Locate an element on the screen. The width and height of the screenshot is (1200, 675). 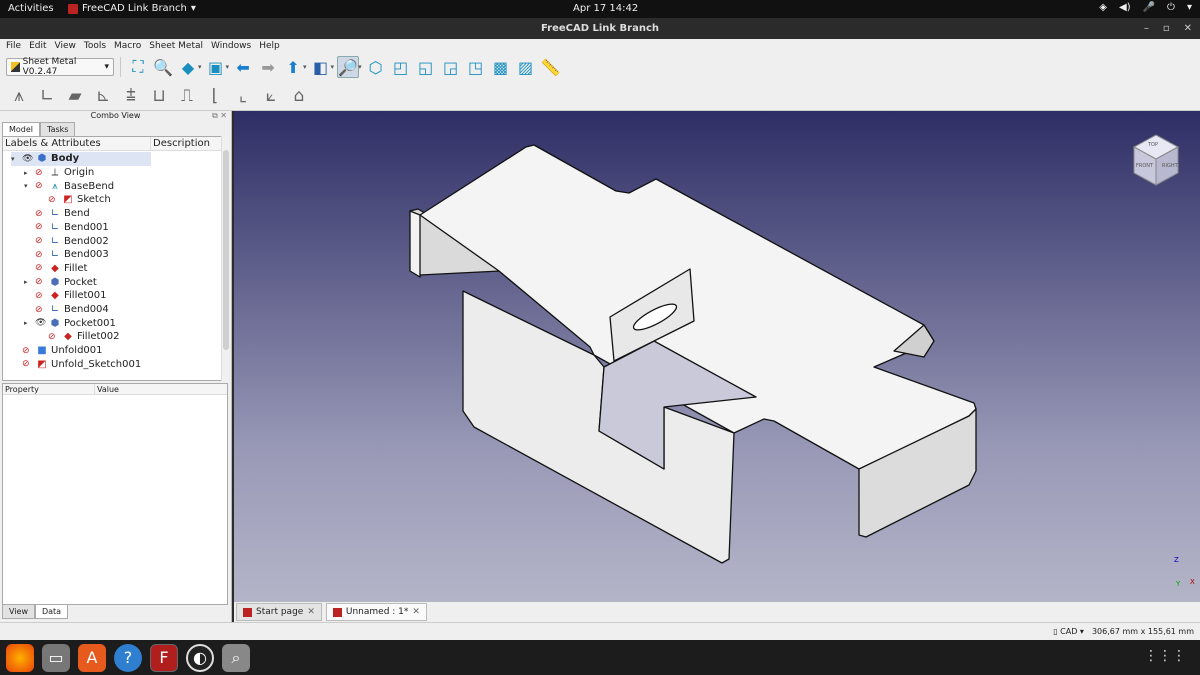
tree-item-unfold-sketch001: ⊘ ◩ Unfold_Sketch001 is located at coordinates (76, 365).